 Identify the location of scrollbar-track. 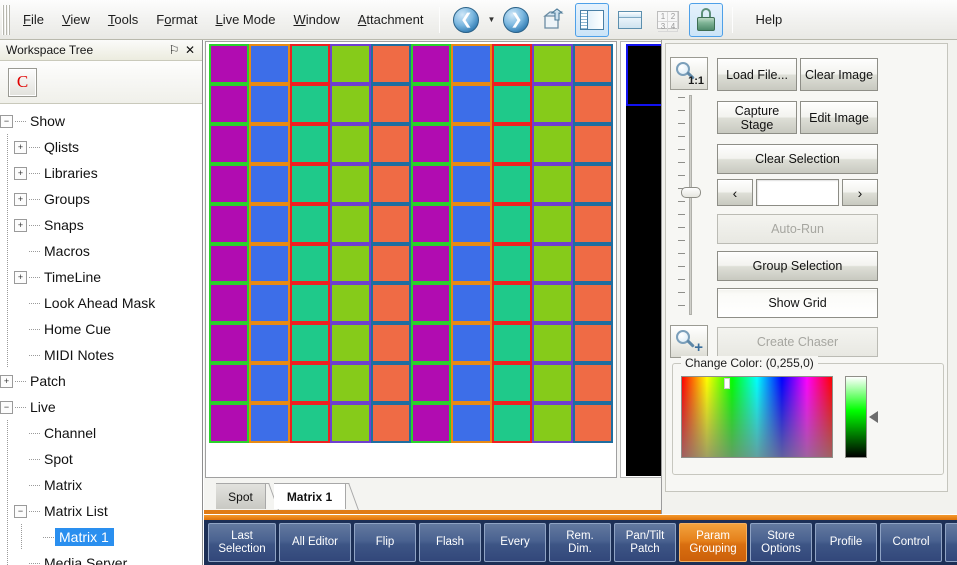
(645, 260).